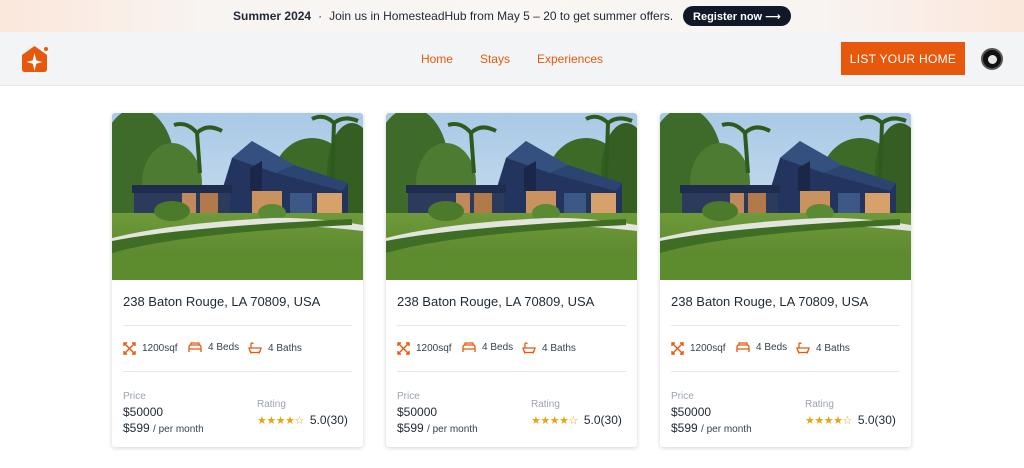 Image resolution: width=1024 pixels, height=468 pixels. Describe the element at coordinates (437, 59) in the screenshot. I see `nav-link-home: Home` at that location.